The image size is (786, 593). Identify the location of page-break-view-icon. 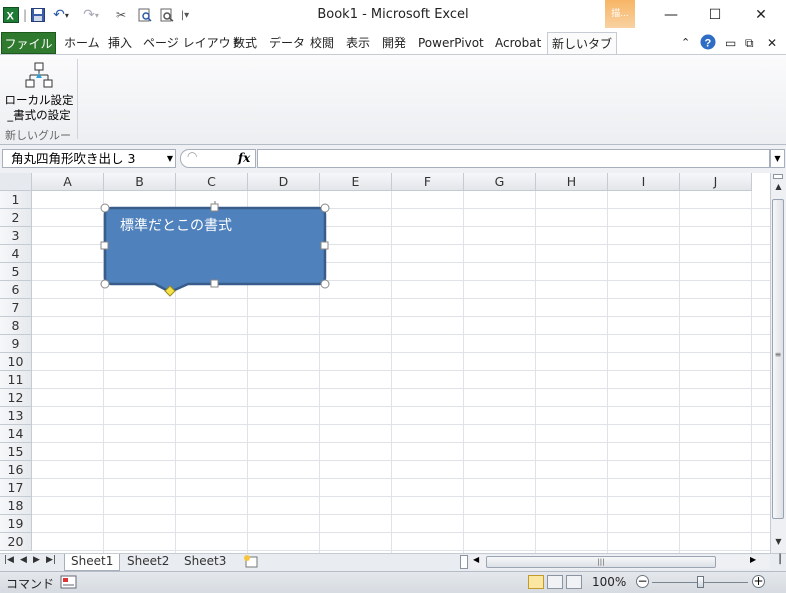
(574, 582).